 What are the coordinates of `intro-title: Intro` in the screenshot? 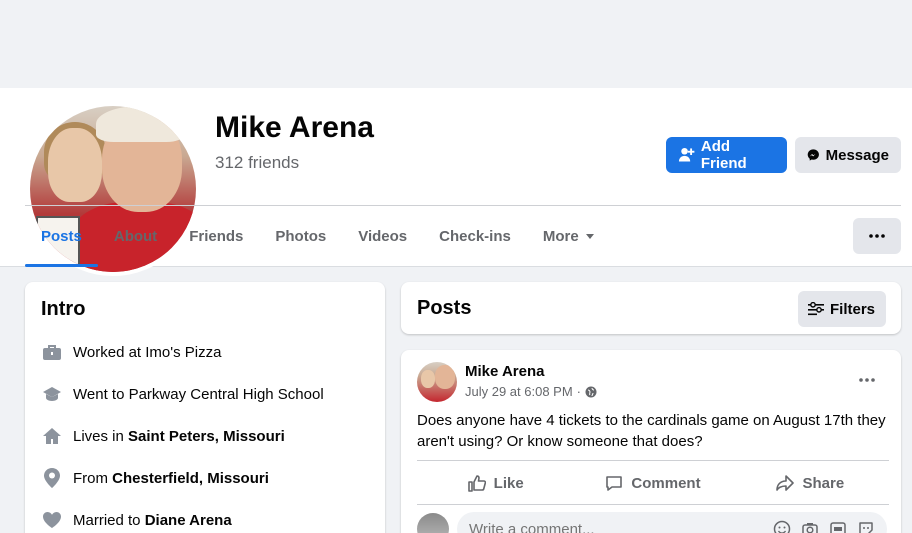 It's located at (63, 309).